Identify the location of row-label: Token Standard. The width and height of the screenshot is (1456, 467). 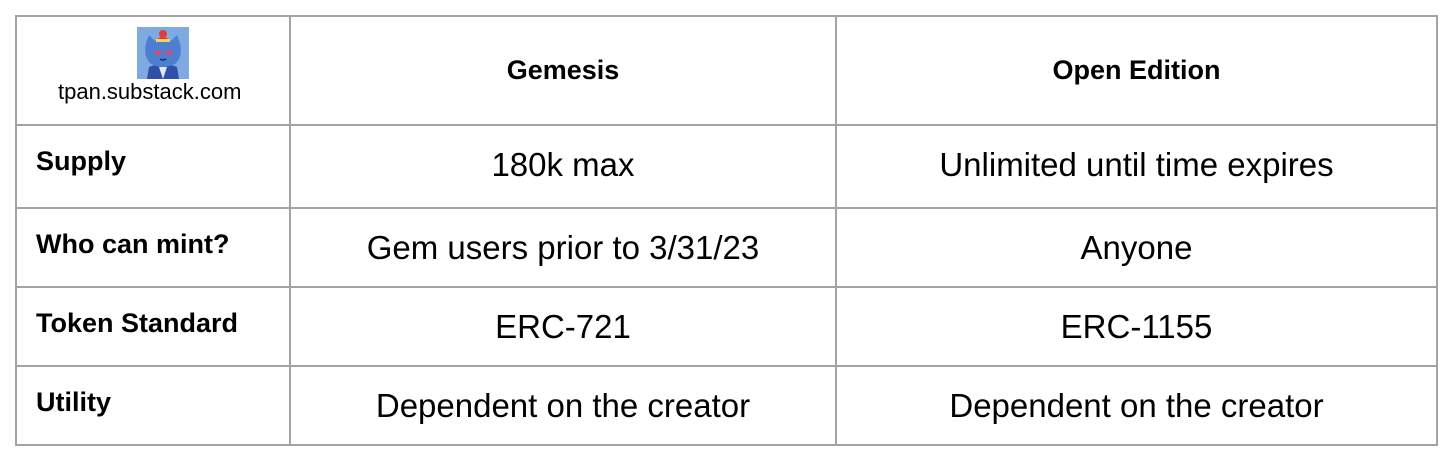
(153, 326).